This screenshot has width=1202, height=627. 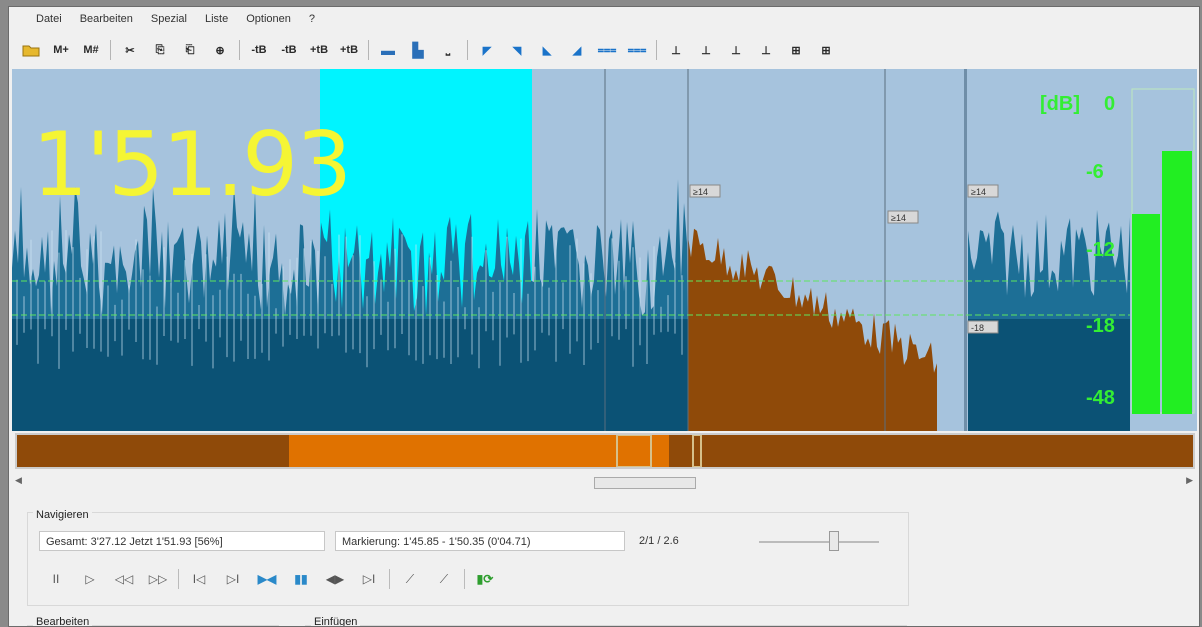 I want to click on zoom-in-button: ⟋, so click(x=410, y=579).